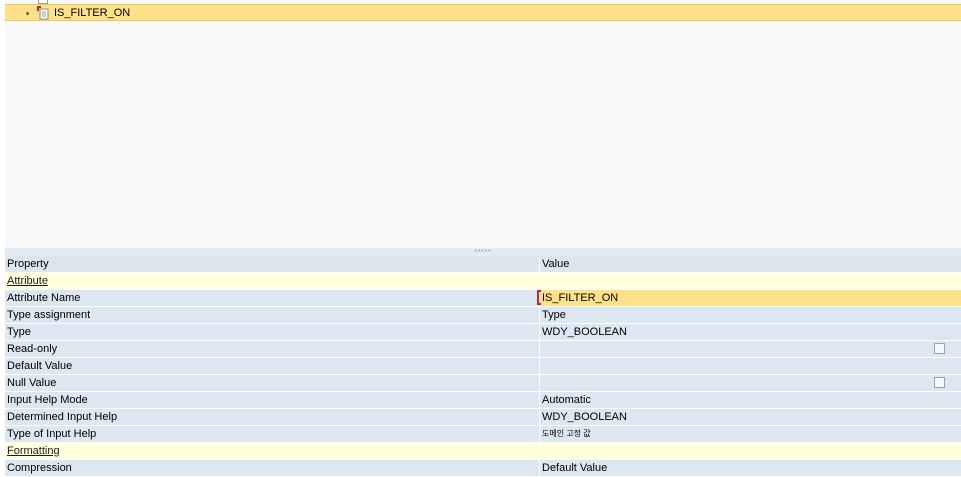 The image size is (961, 477). Describe the element at coordinates (272, 264) in the screenshot. I see `column-header-property: Property` at that location.